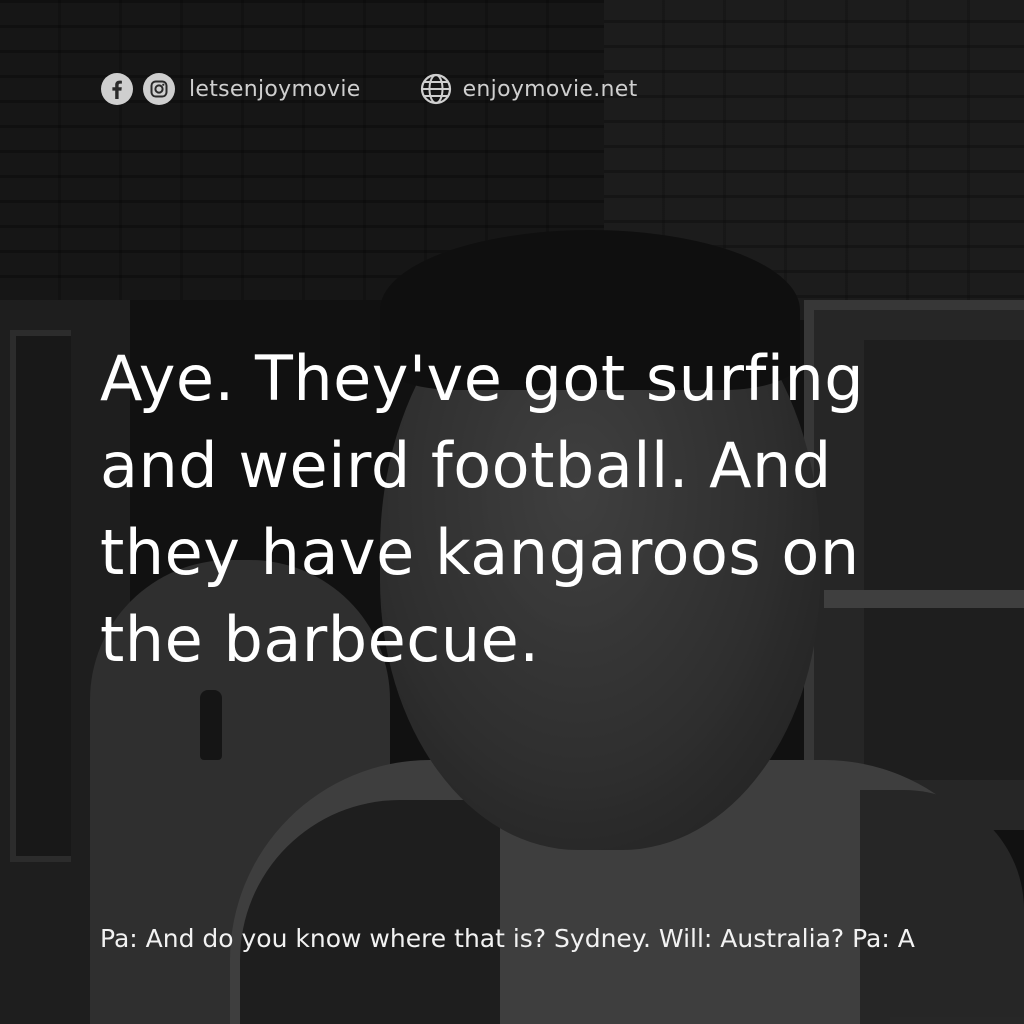 The width and height of the screenshot is (1024, 1024). I want to click on website-link: enjoymovie.net, so click(550, 89).